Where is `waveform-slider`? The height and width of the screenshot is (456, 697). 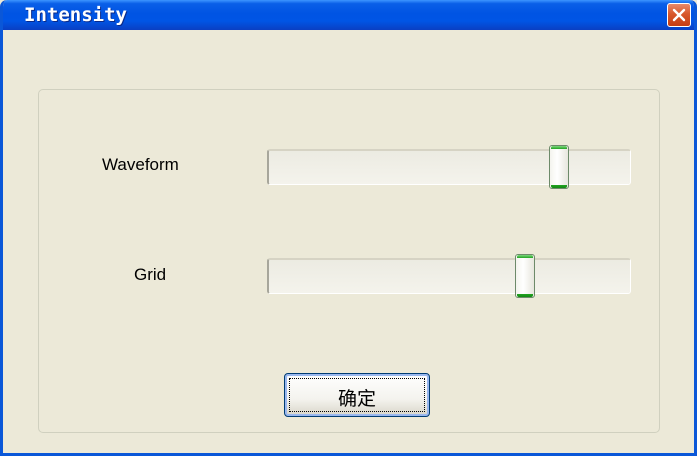
waveform-slider is located at coordinates (449, 167).